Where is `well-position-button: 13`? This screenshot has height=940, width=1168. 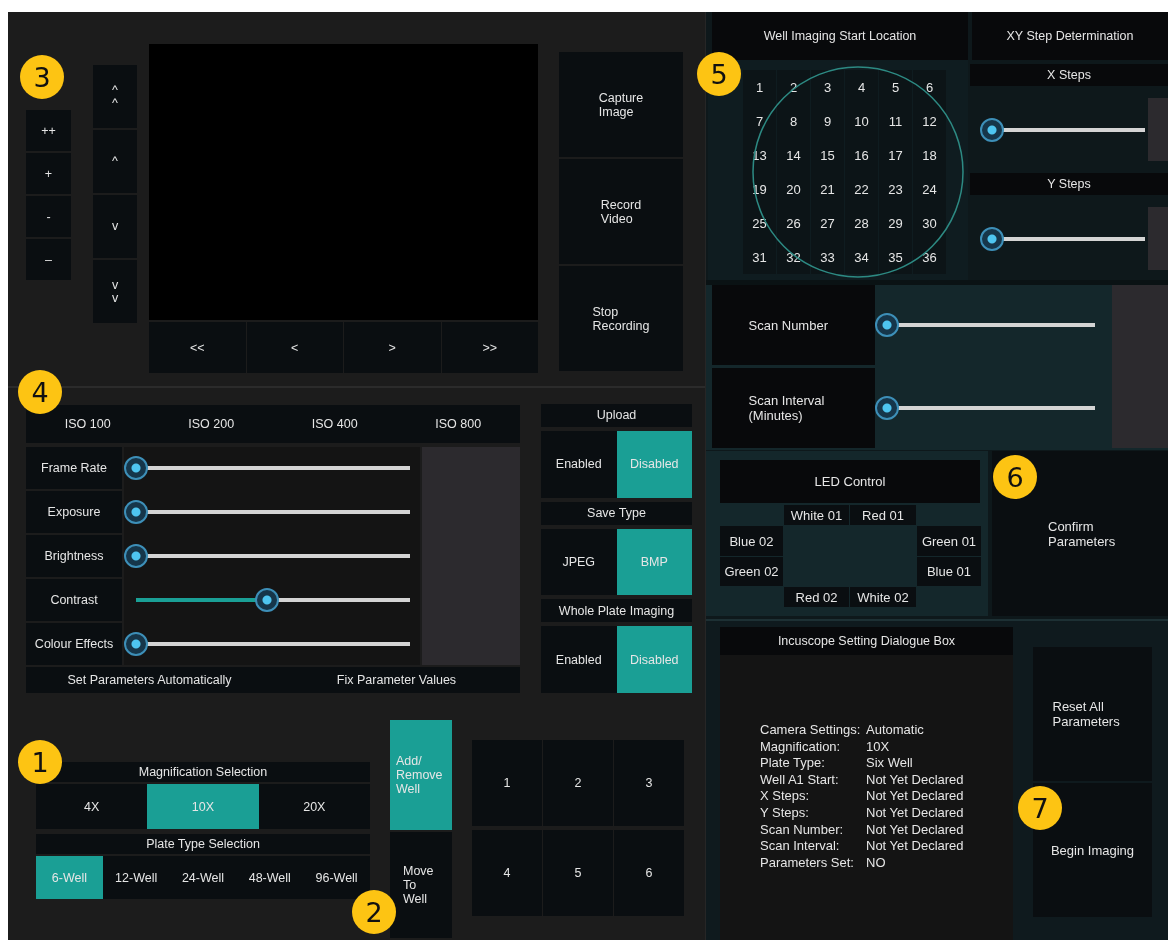
well-position-button: 13 is located at coordinates (759, 155).